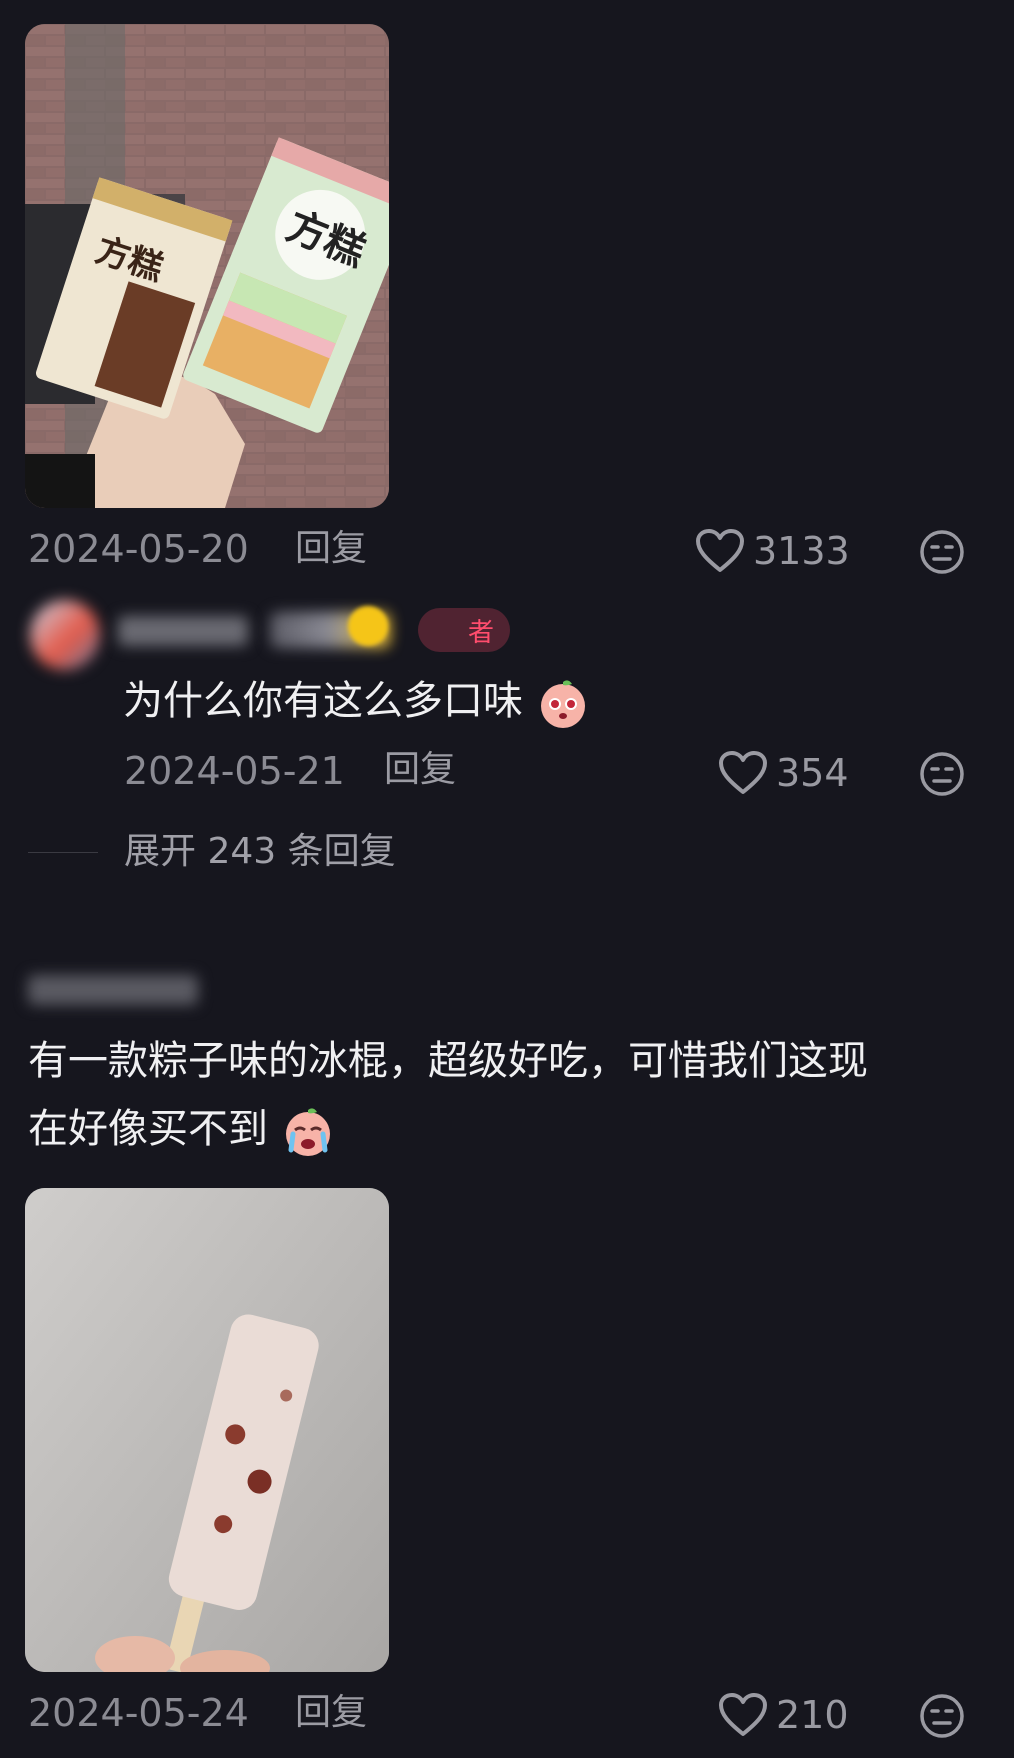 The height and width of the screenshot is (1758, 1014). I want to click on comment-text-line1: 有一款粽子味的冰棍，超级好吃，可惜我们这现, so click(448, 1061).